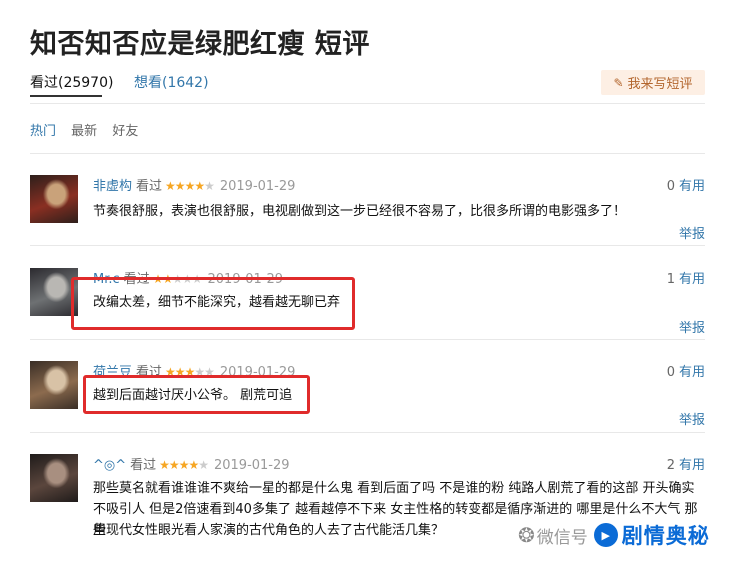  I want to click on useful-count: 2, so click(670, 465).